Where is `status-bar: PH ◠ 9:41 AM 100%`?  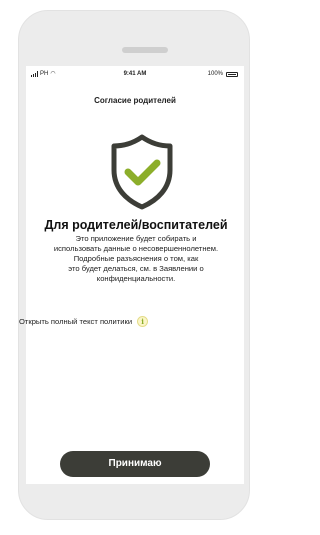 status-bar: PH ◠ 9:41 AM 100% is located at coordinates (135, 76).